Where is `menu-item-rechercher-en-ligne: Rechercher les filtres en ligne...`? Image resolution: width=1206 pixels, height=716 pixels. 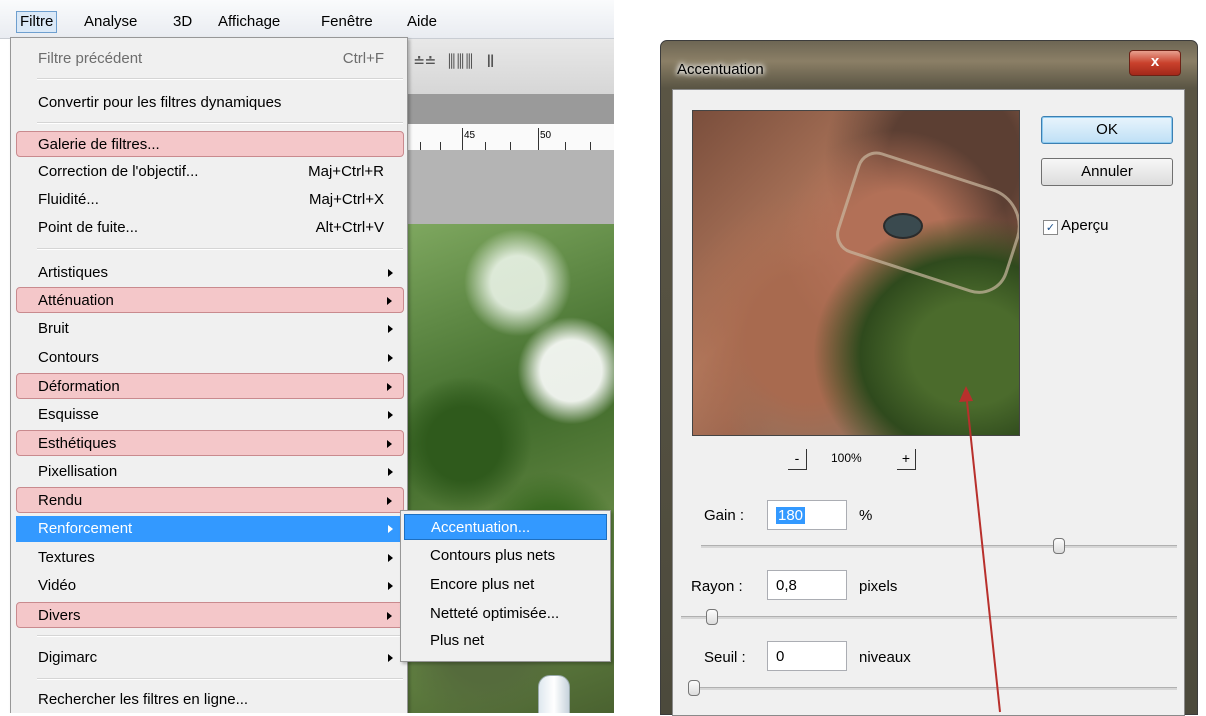 menu-item-rechercher-en-ligne: Rechercher les filtres en ligne... is located at coordinates (210, 700).